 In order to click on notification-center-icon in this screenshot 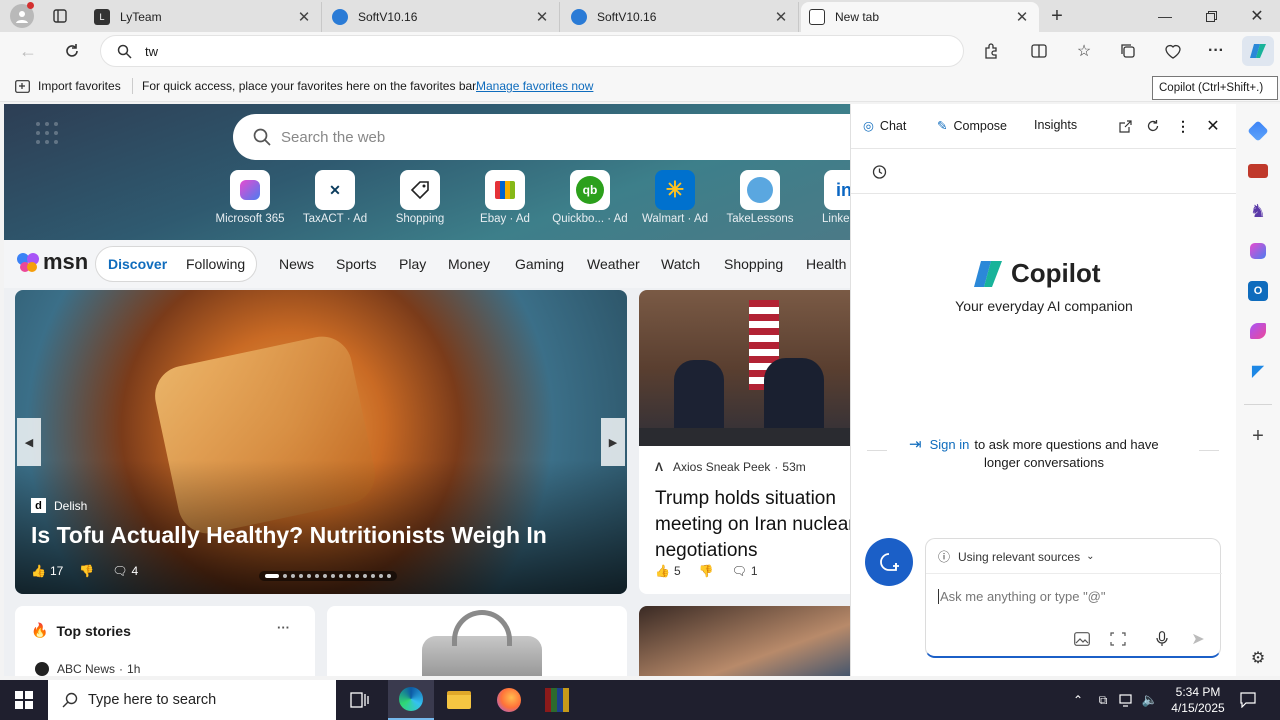, I will do `click(1248, 700)`.